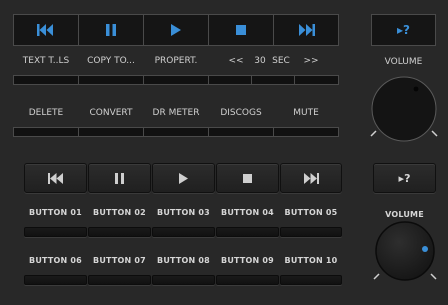 The height and width of the screenshot is (305, 448). I want to click on stop-button, so click(241, 30).